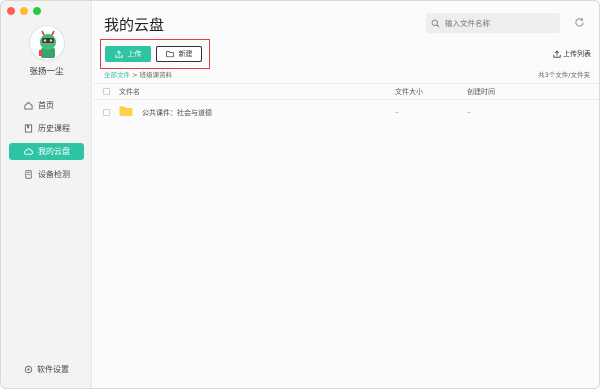 This screenshot has width=600, height=389. Describe the element at coordinates (177, 113) in the screenshot. I see `file-name: 公共课件：社会与道德` at that location.